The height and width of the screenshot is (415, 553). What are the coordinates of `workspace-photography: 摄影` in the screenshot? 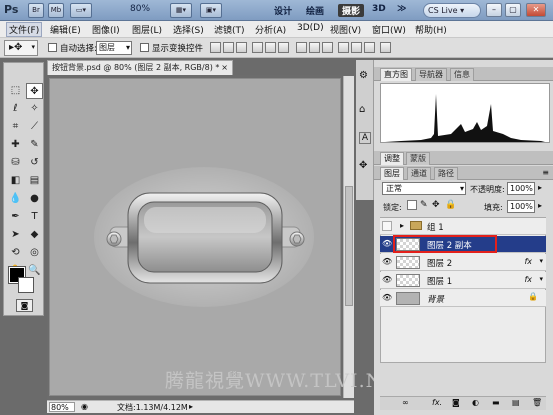 It's located at (351, 10).